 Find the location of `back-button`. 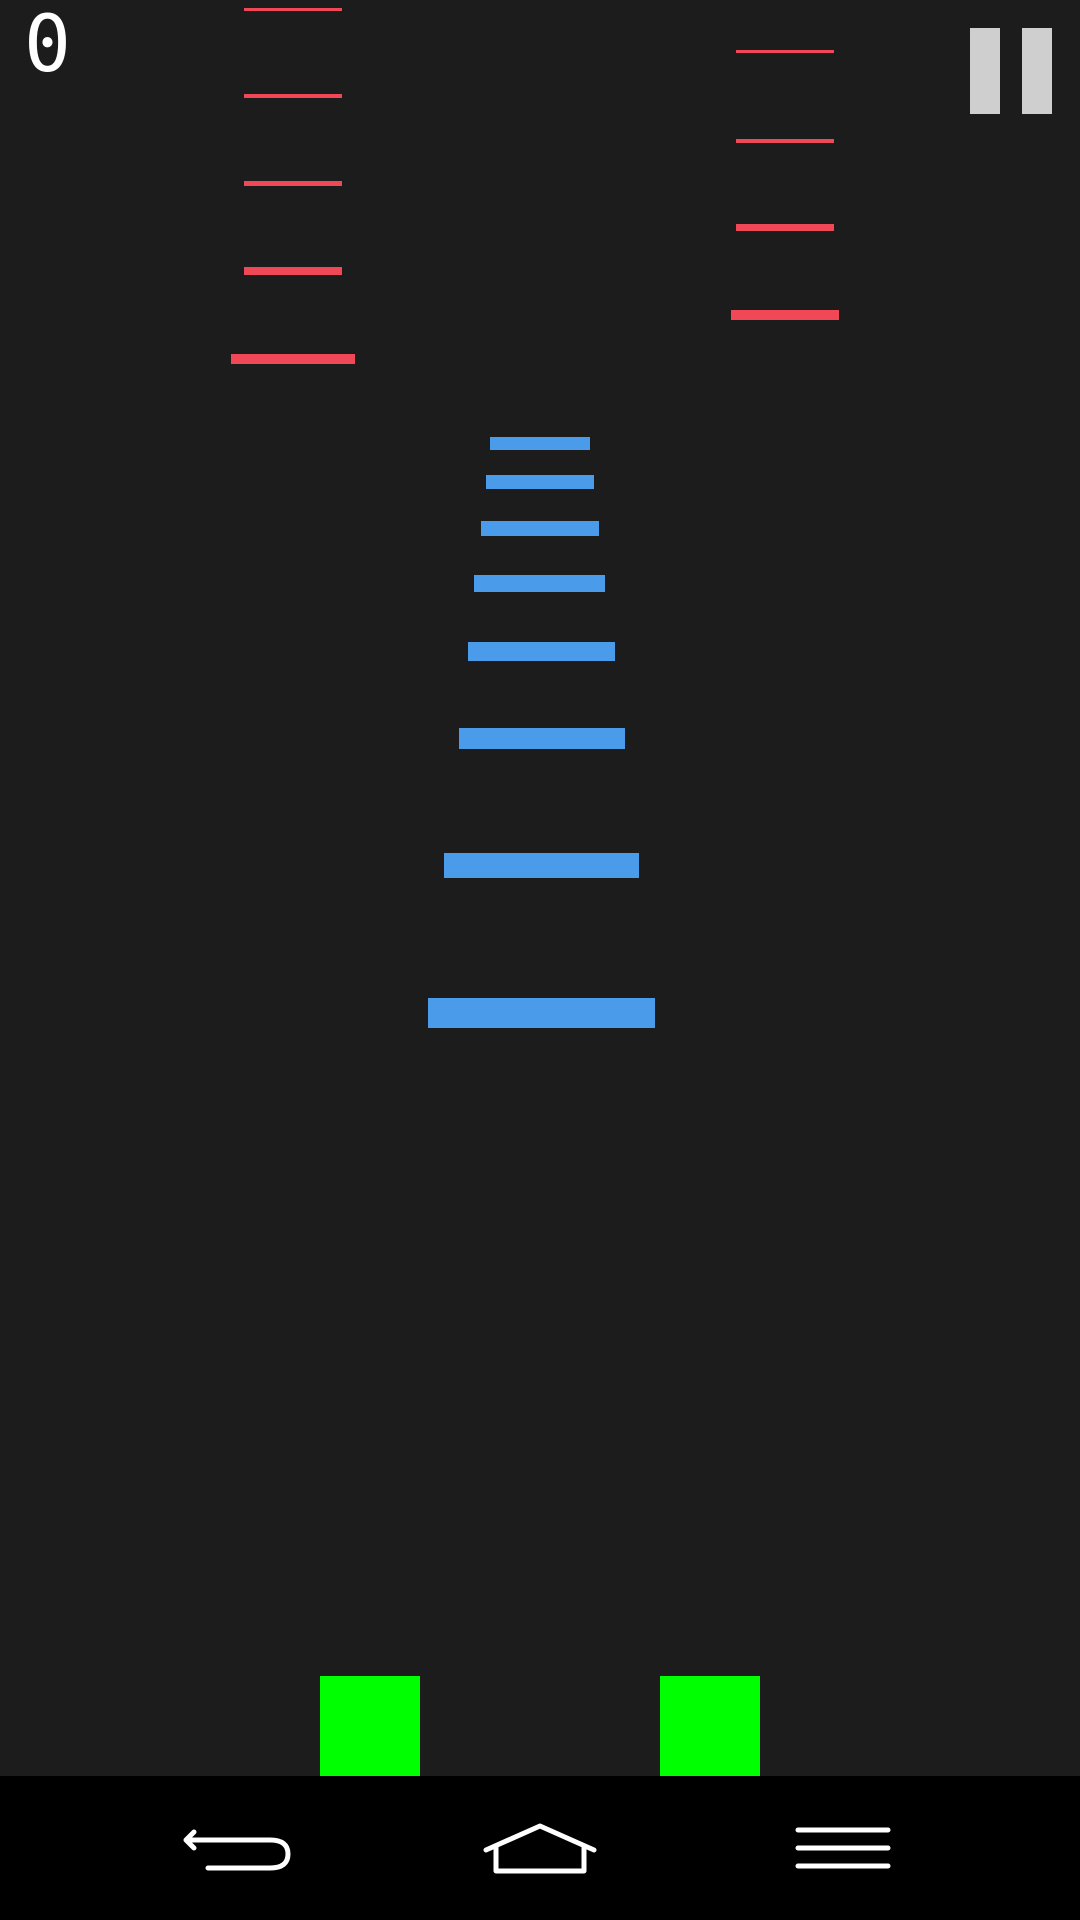

back-button is located at coordinates (238, 1848).